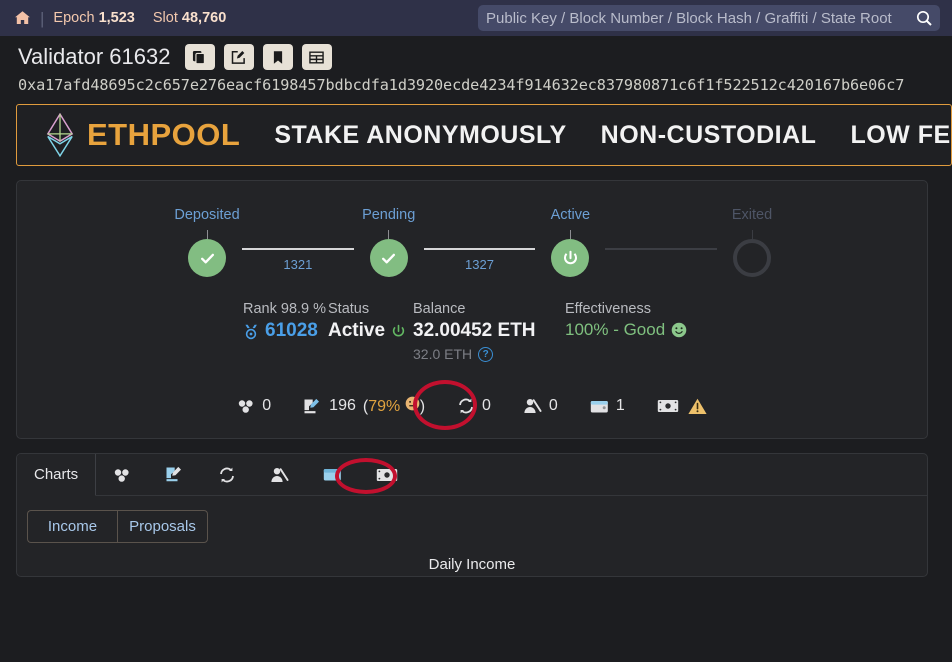 Image resolution: width=952 pixels, height=662 pixels. I want to click on ad-brand-group: ETHPOOL, so click(142, 135).